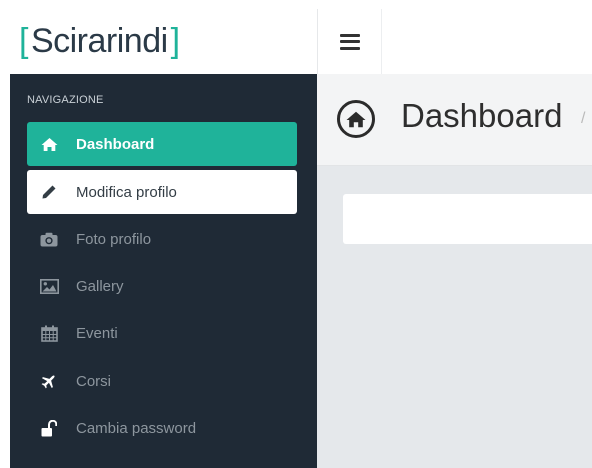  What do you see at coordinates (296, 4) in the screenshot?
I see `top-strip` at bounding box center [296, 4].